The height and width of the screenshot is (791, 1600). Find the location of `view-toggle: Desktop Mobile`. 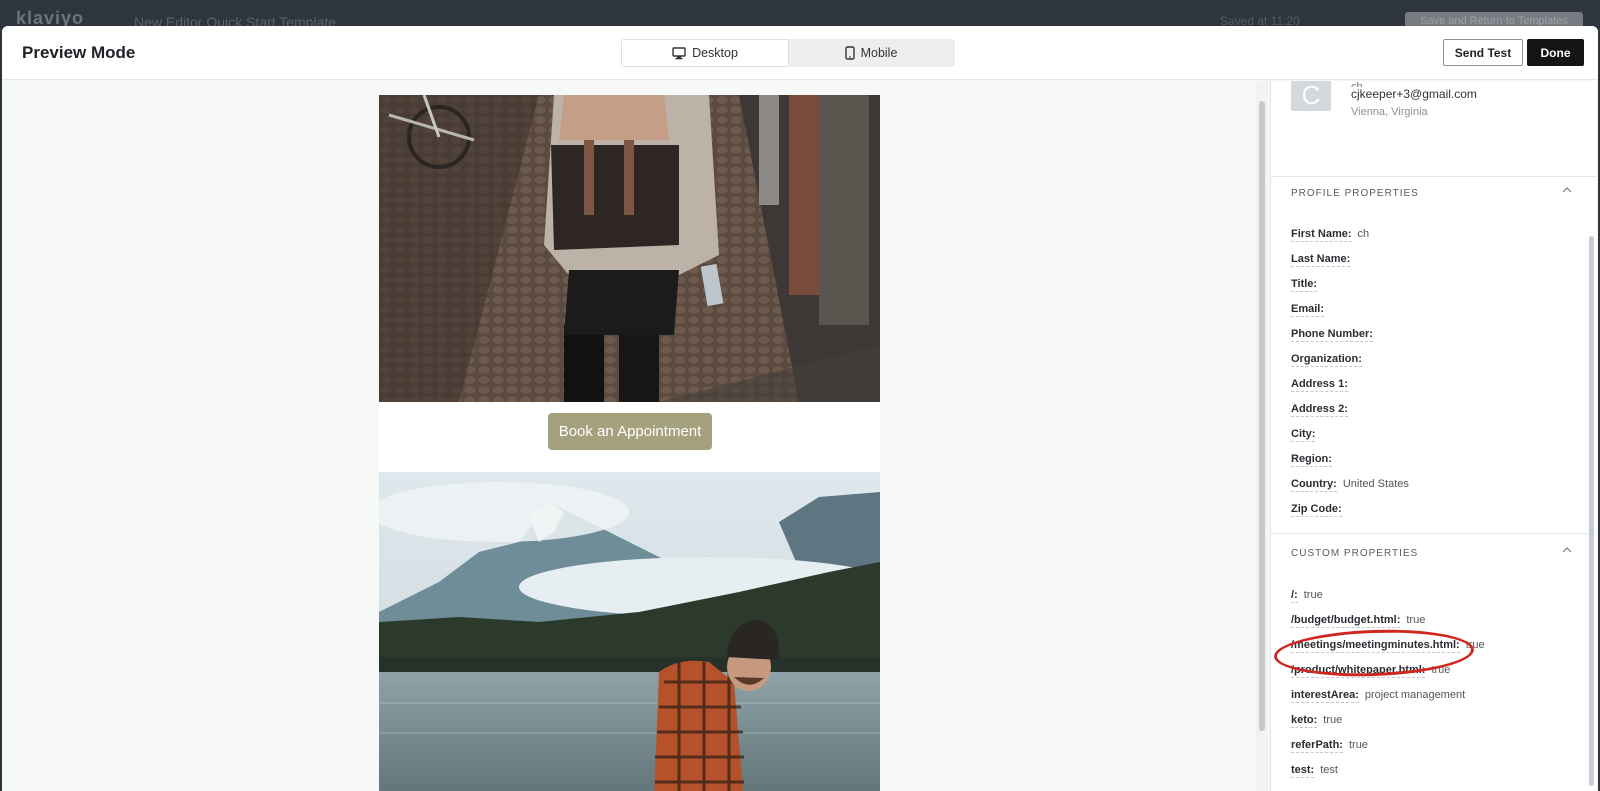

view-toggle: Desktop Mobile is located at coordinates (788, 53).